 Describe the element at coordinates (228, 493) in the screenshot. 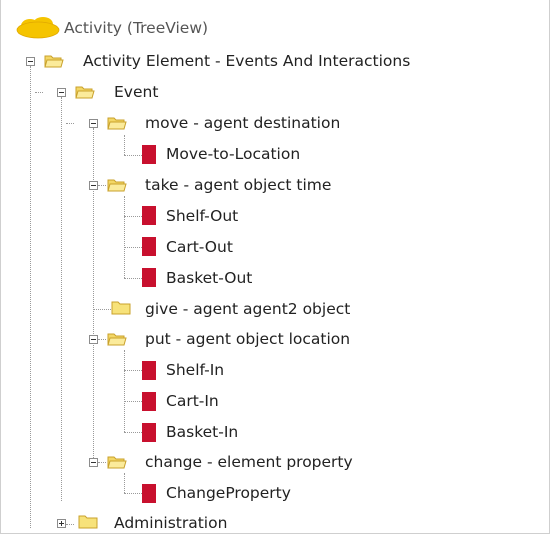

I see `tree-leaf-label: ChangeProperty` at that location.